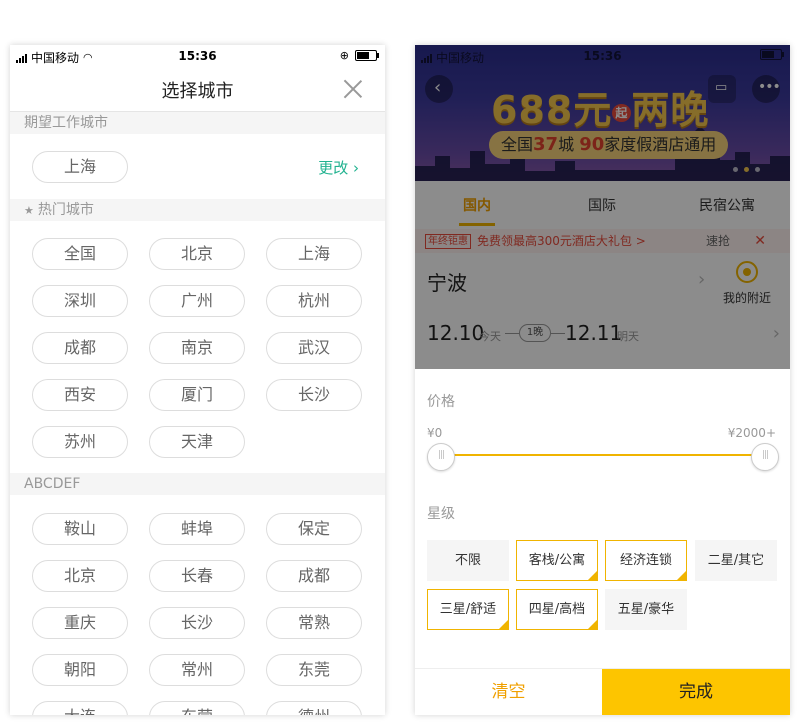  What do you see at coordinates (80, 670) in the screenshot?
I see `city-option: 朝阳` at bounding box center [80, 670].